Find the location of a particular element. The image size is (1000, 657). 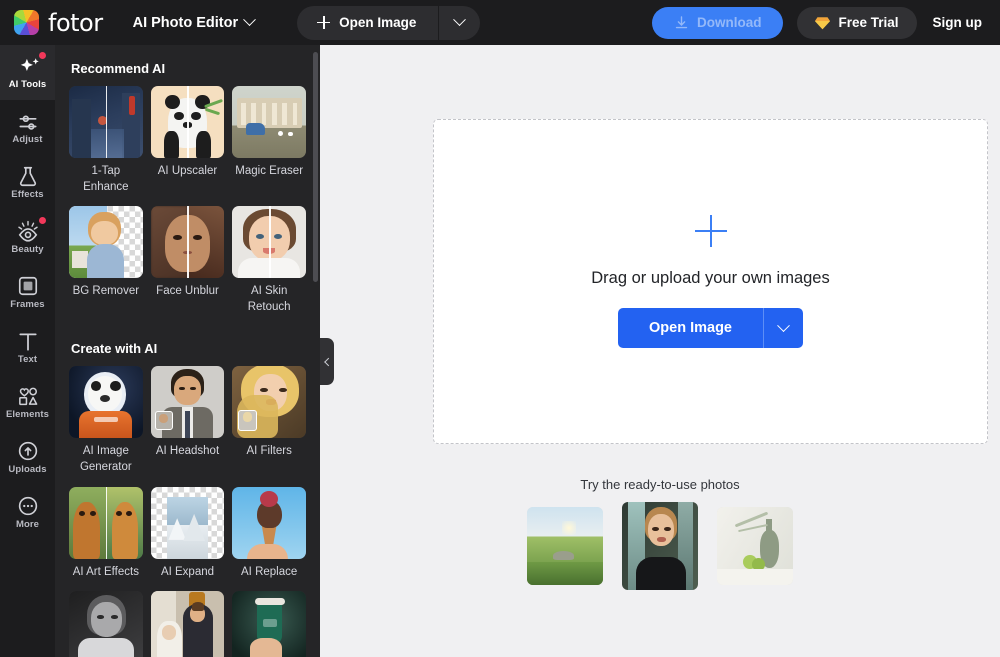

download-button: Download is located at coordinates (717, 22).